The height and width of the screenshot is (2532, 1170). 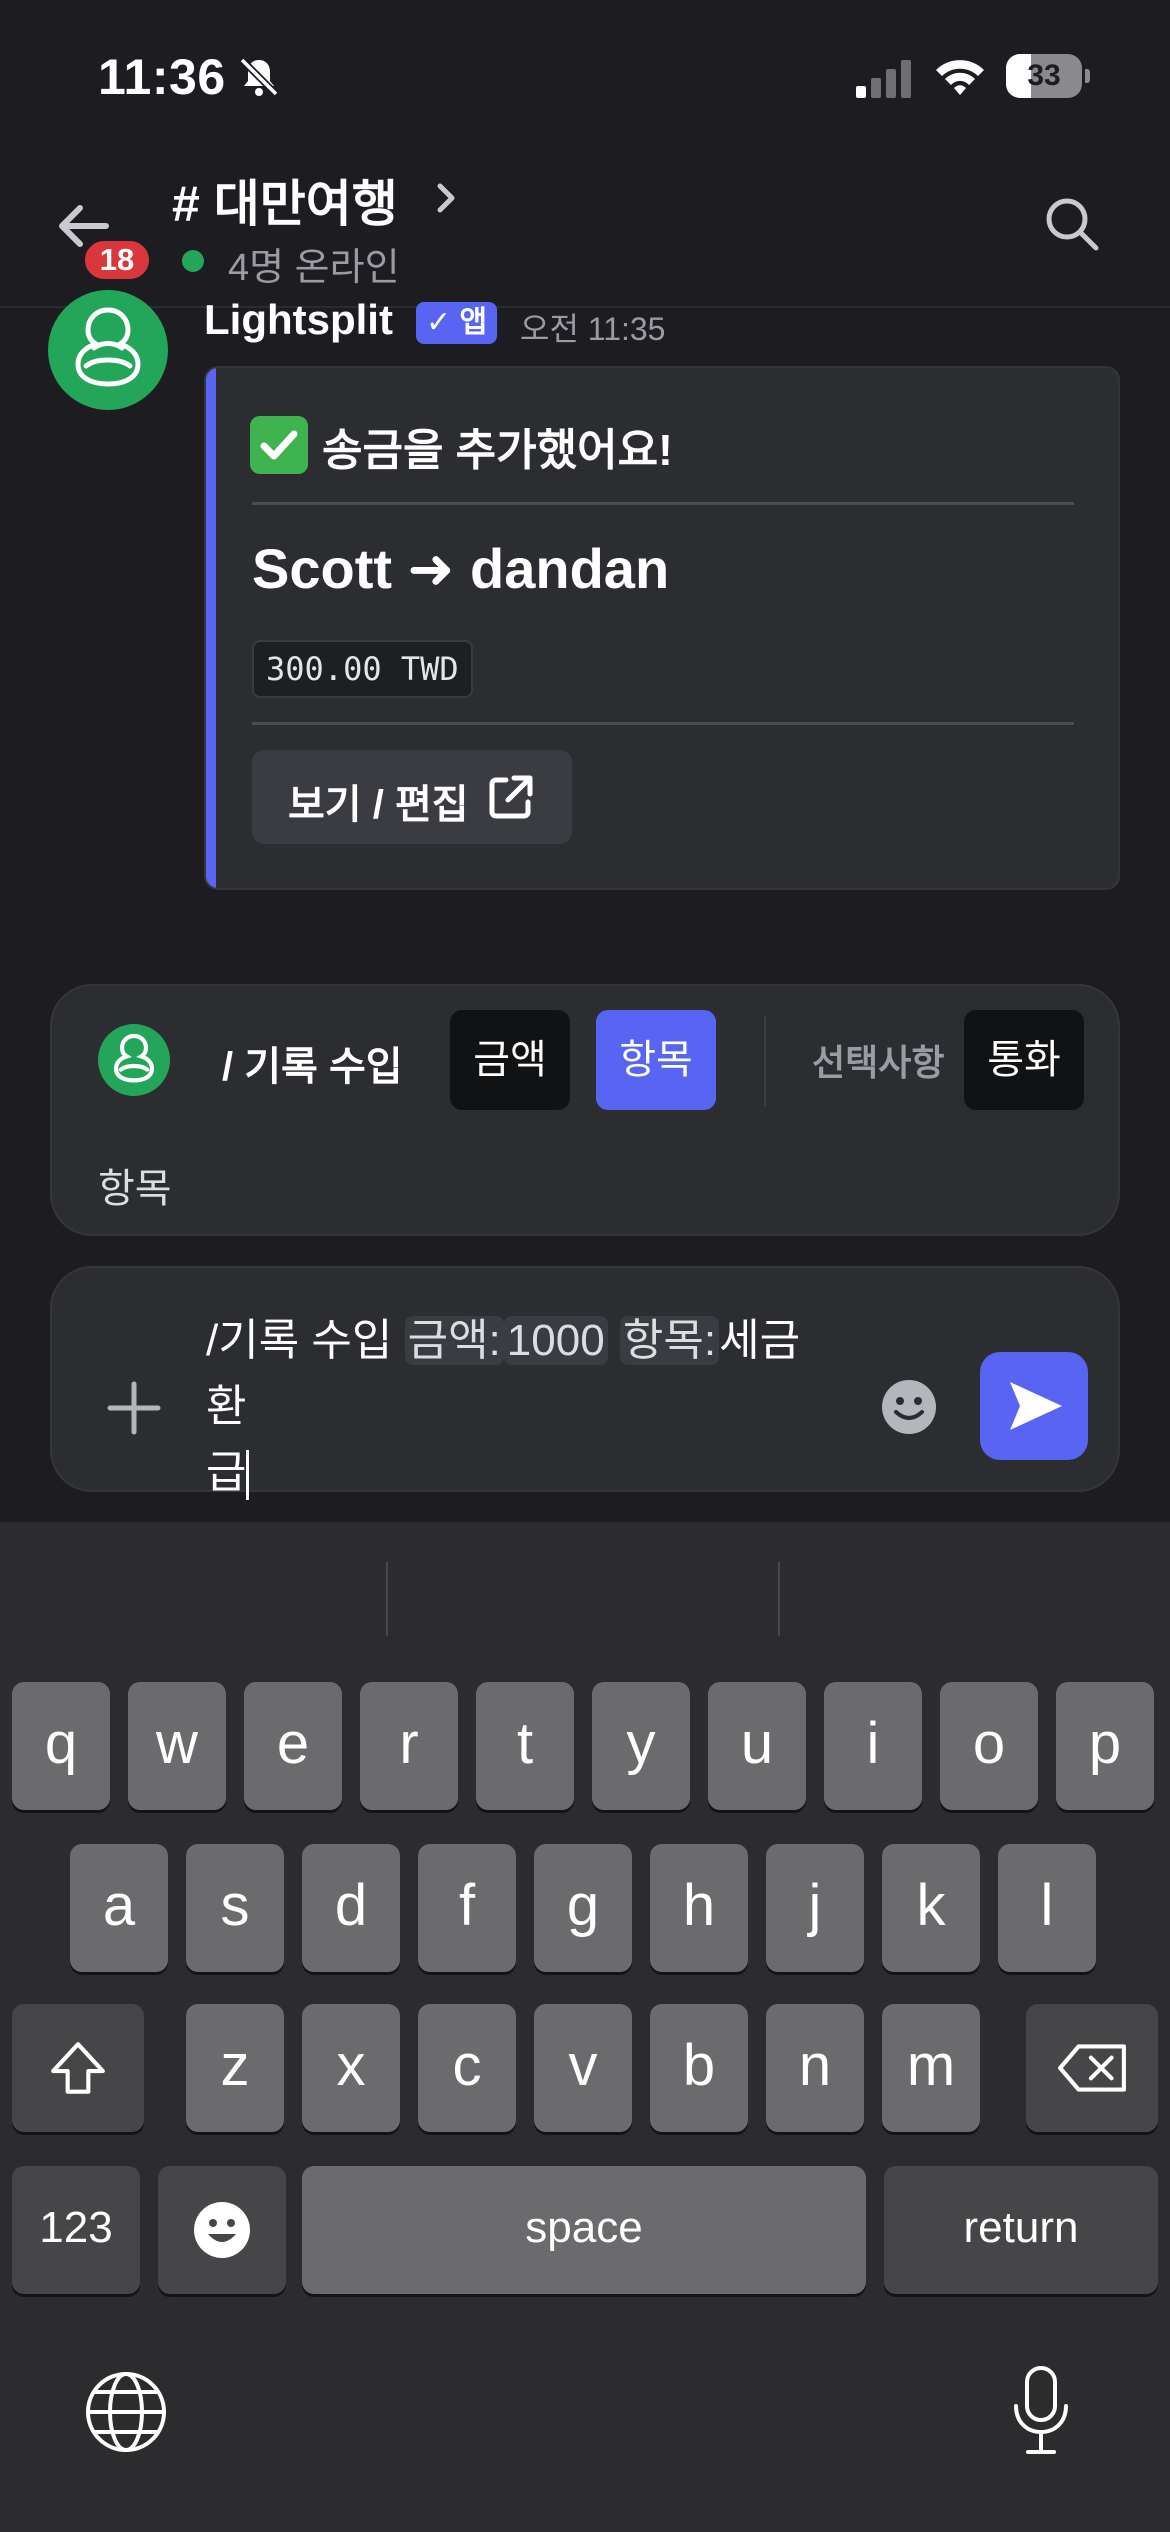 I want to click on amount-option-key: 금액:, so click(x=454, y=1340).